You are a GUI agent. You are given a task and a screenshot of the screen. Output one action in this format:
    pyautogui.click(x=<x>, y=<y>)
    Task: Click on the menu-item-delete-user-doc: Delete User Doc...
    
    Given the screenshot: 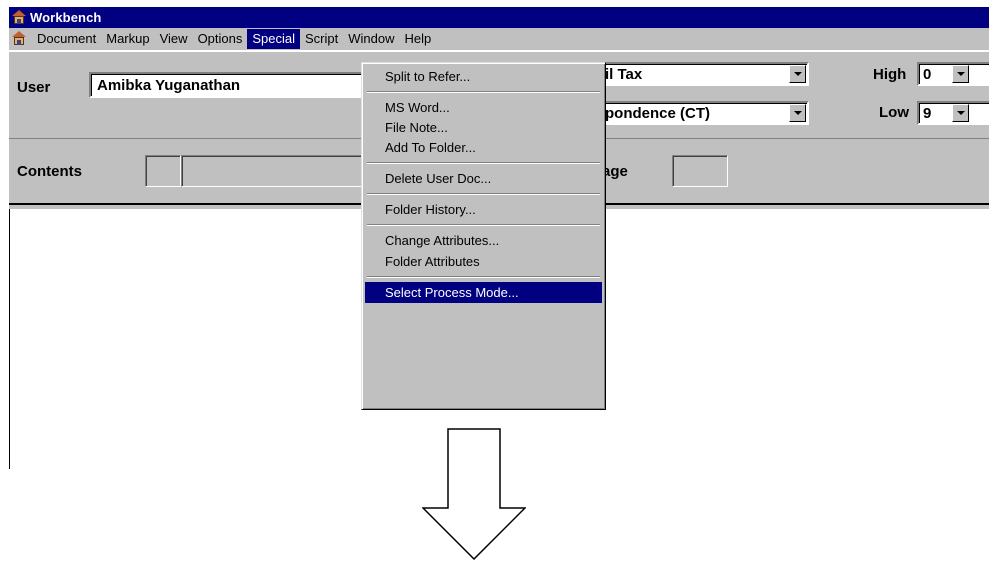 What is the action you would take?
    pyautogui.click(x=483, y=178)
    